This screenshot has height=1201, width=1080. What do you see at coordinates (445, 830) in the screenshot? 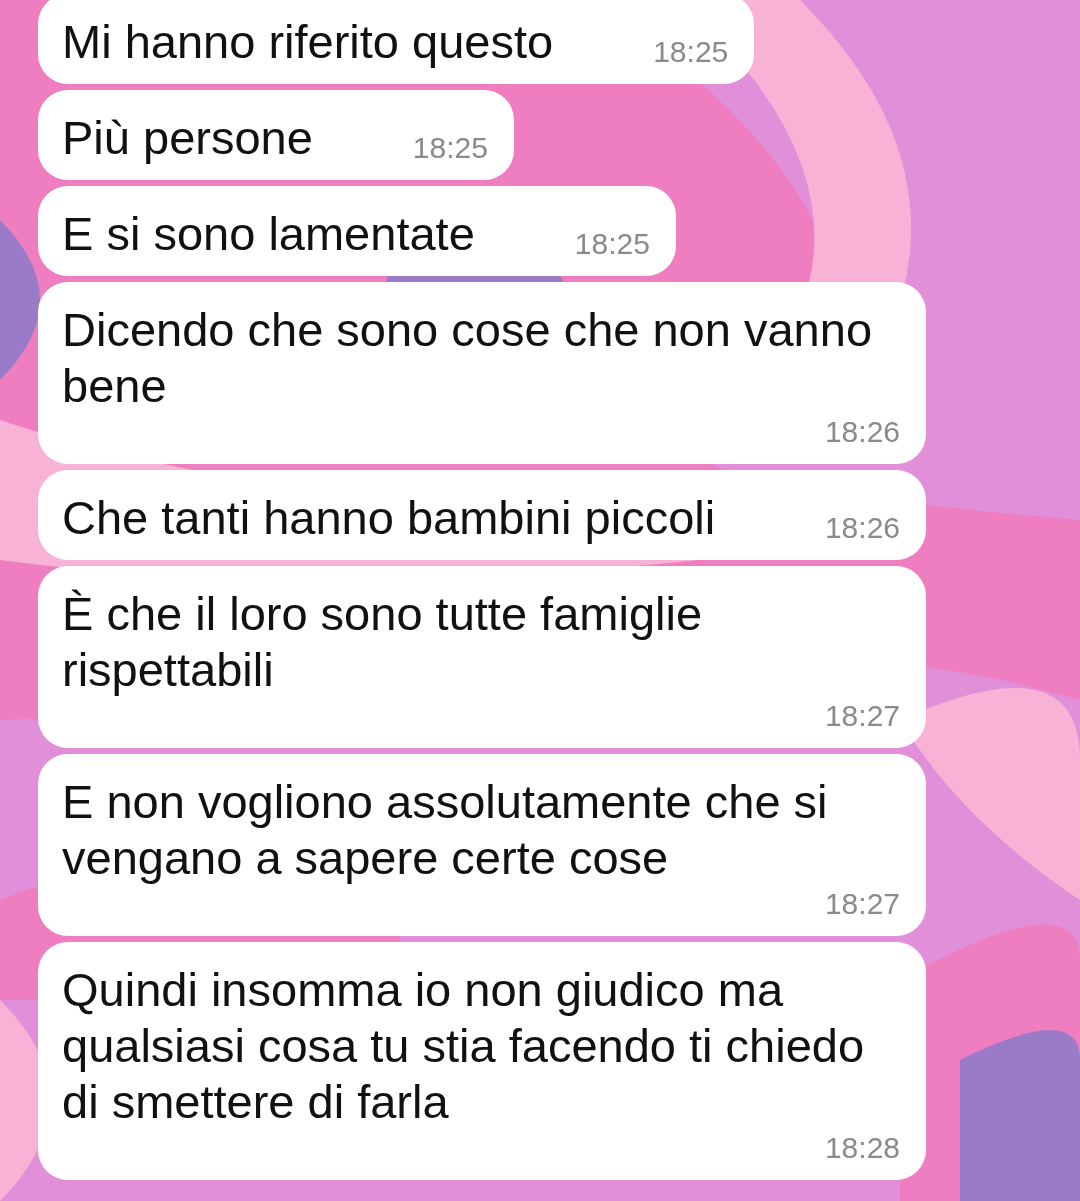
I see `message-text: E non vogliono assolutamente che si vengano a sapere certe cose` at bounding box center [445, 830].